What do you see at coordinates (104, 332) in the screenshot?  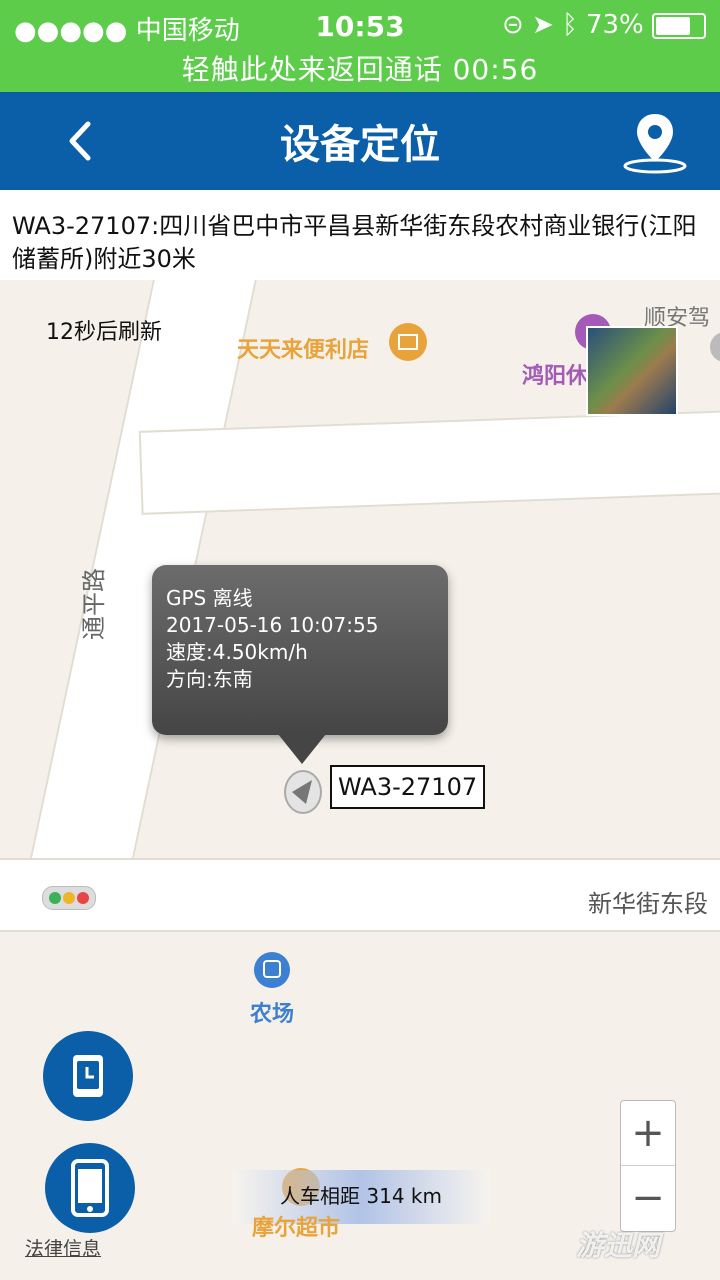 I see `refresh-countdown: 12秒后刷新` at bounding box center [104, 332].